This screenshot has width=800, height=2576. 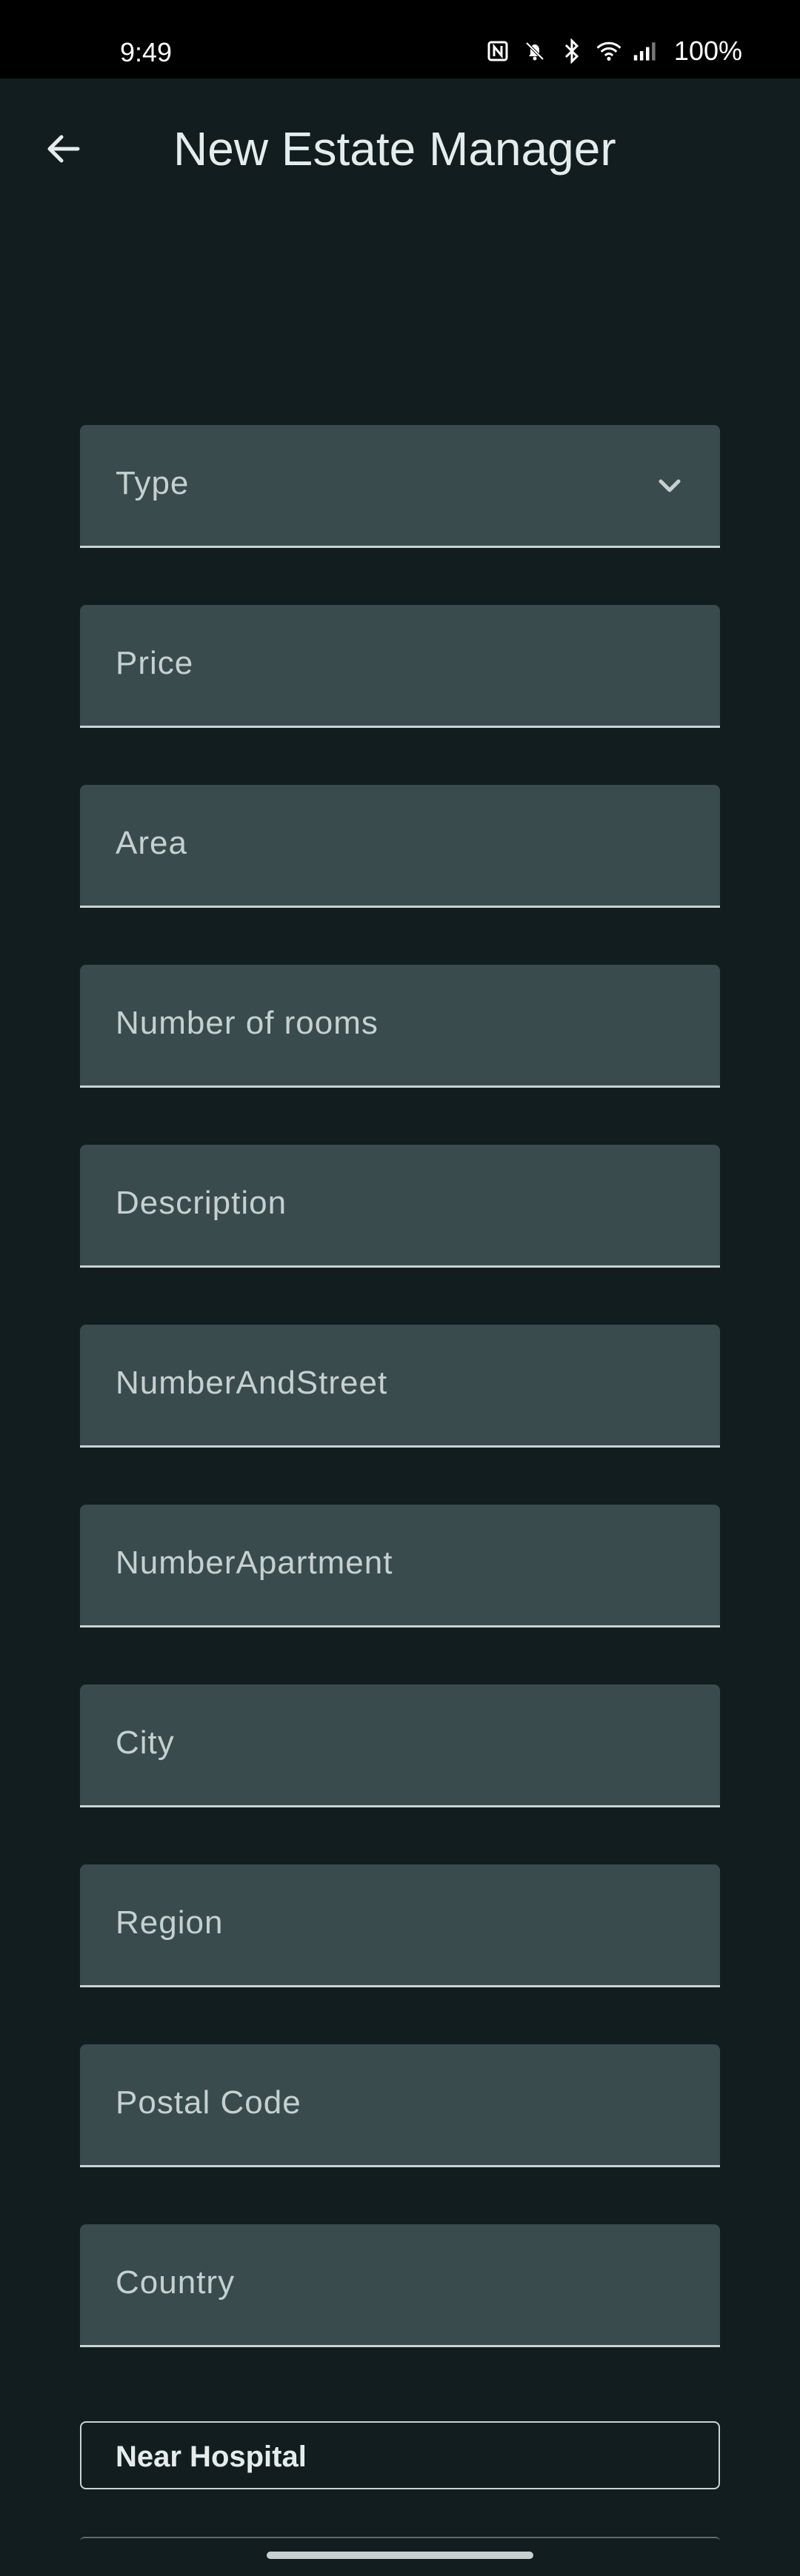 I want to click on area-field-label: Area, so click(x=151, y=843).